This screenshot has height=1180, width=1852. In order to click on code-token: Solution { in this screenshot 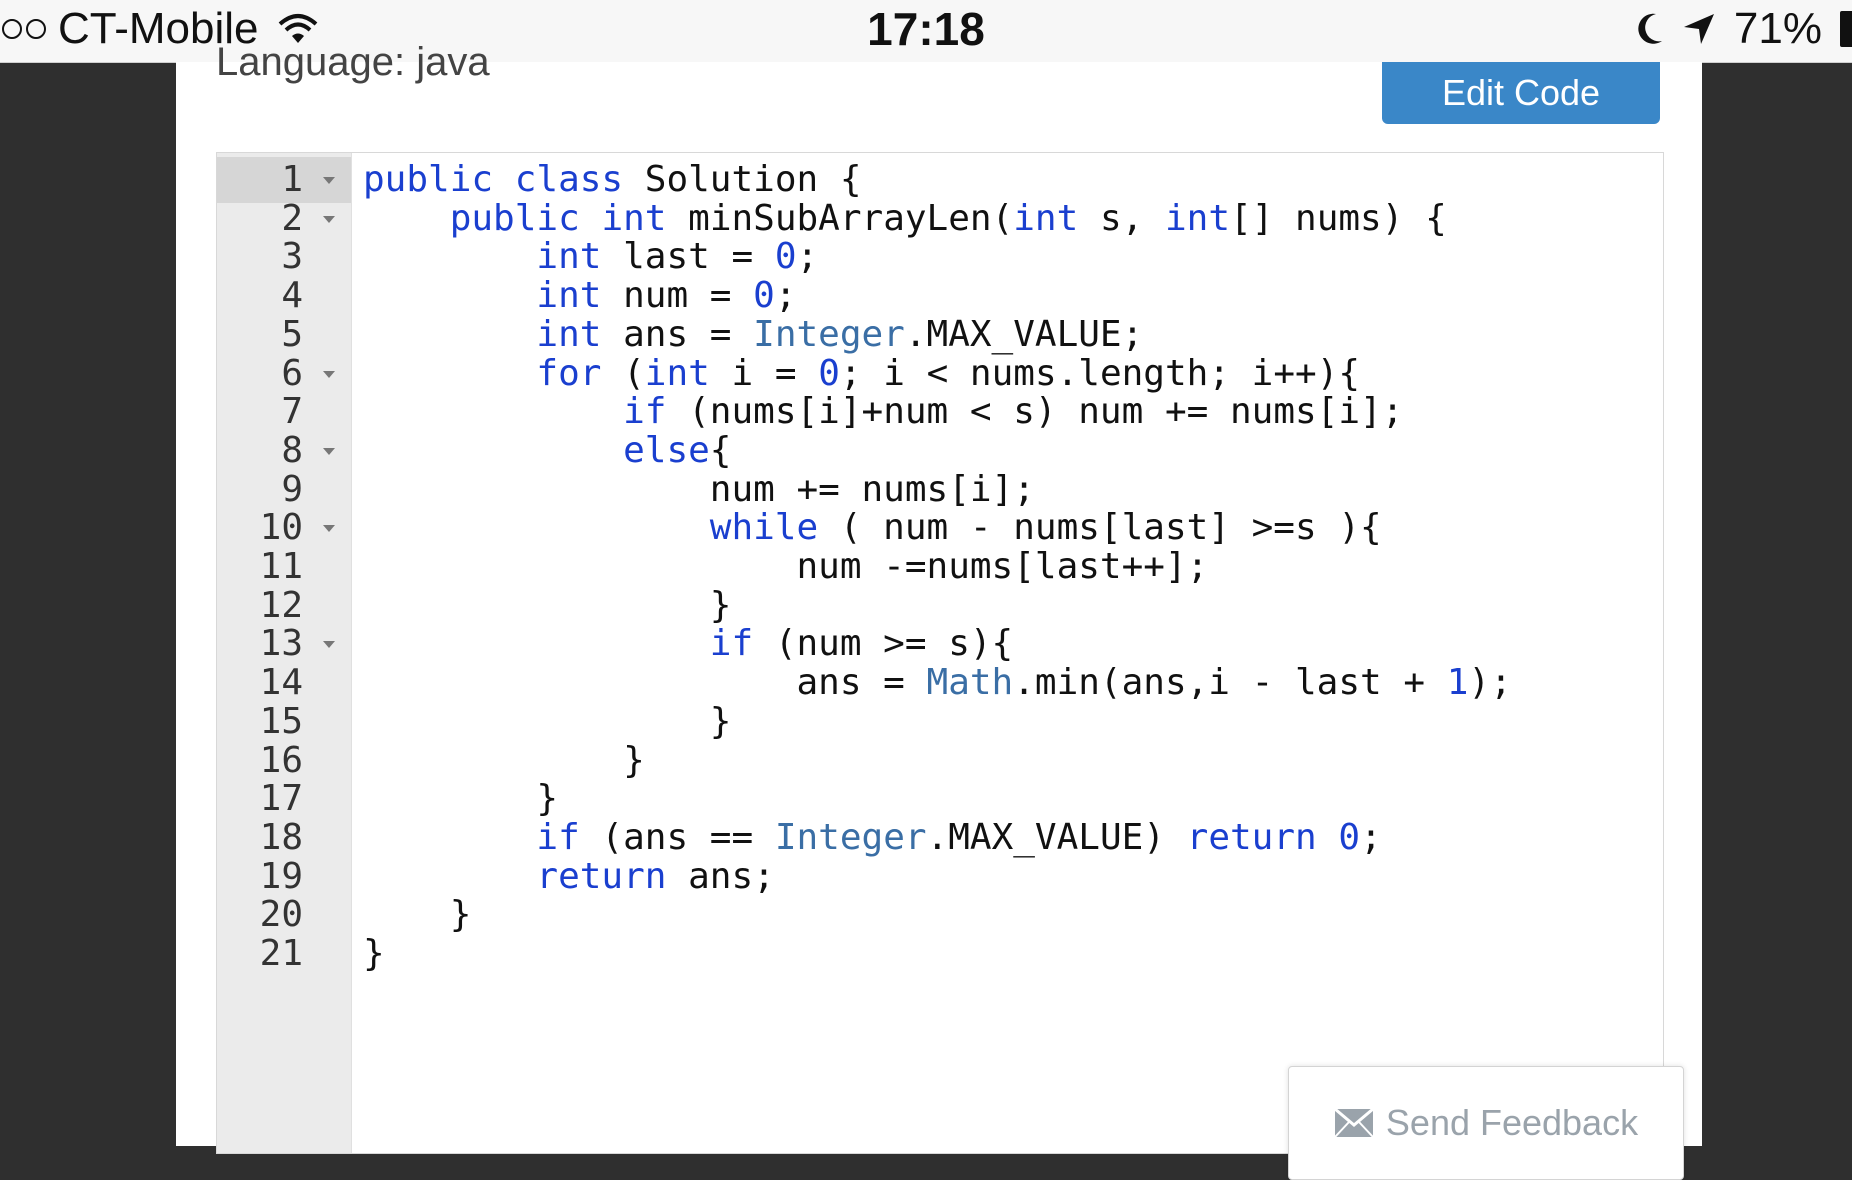, I will do `click(742, 179)`.